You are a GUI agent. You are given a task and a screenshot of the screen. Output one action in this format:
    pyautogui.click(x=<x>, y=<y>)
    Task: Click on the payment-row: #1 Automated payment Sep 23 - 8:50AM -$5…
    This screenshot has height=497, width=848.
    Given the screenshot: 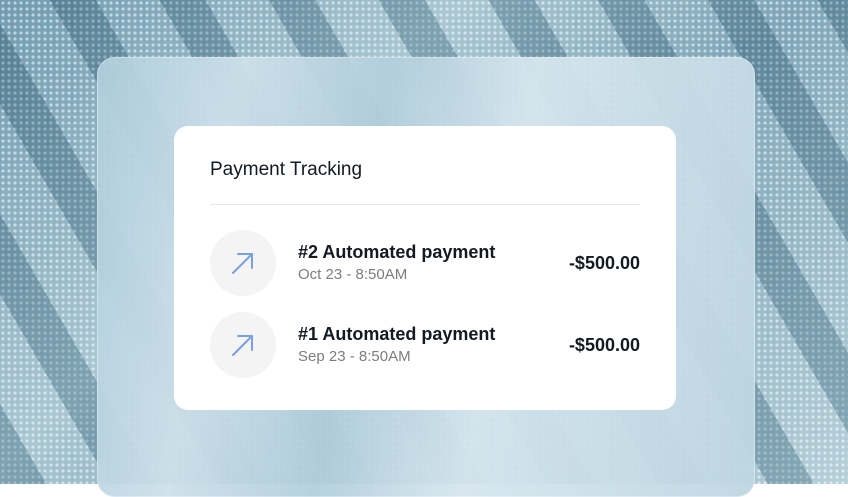 What is the action you would take?
    pyautogui.click(x=425, y=345)
    